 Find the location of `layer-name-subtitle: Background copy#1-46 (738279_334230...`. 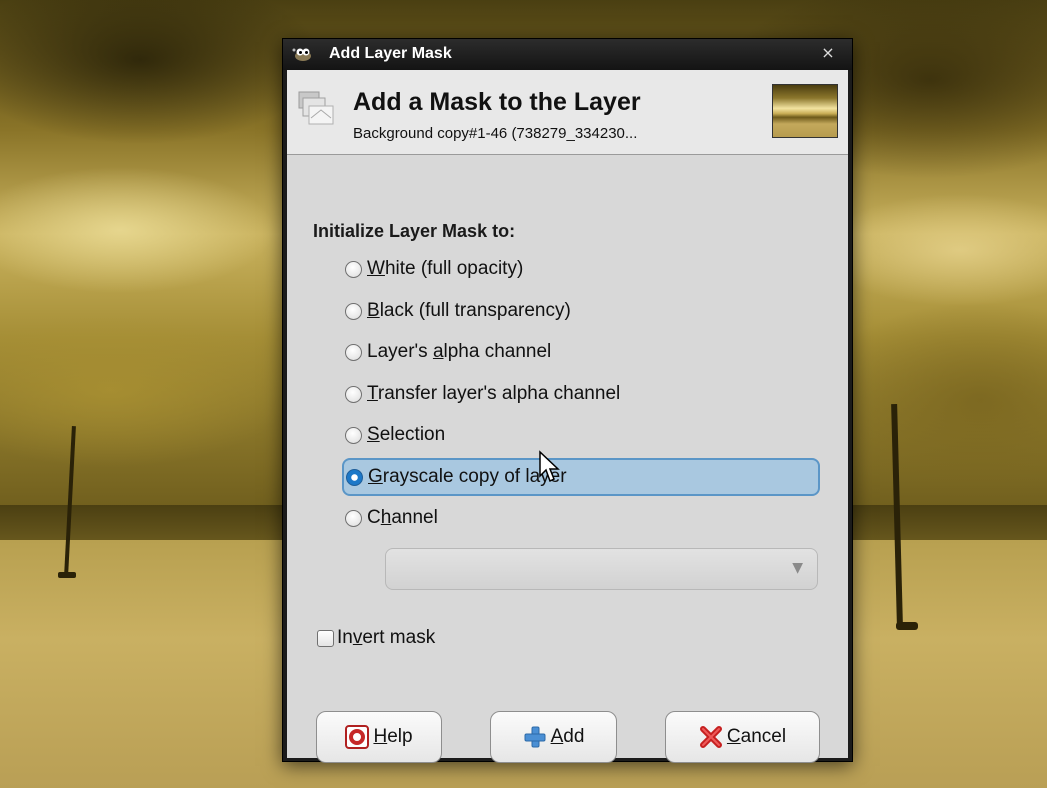

layer-name-subtitle: Background copy#1-46 (738279_334230... is located at coordinates (495, 133).